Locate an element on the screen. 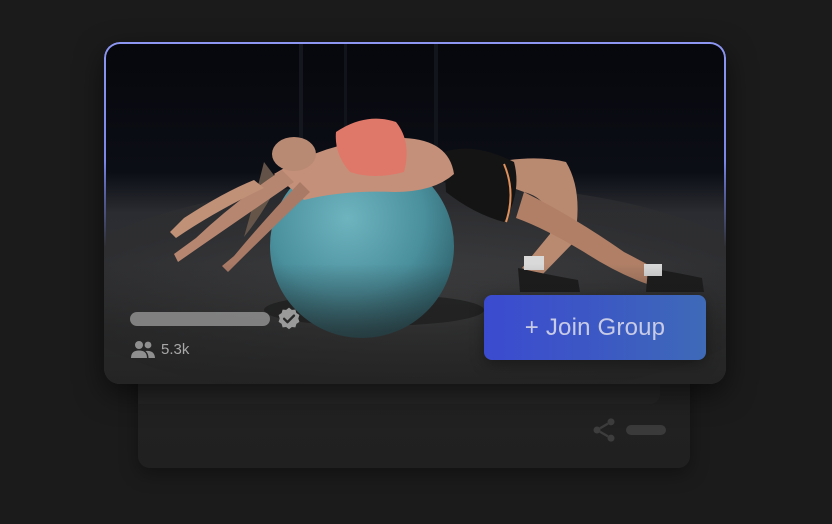 This screenshot has height=524, width=832. people-icon is located at coordinates (143, 349).